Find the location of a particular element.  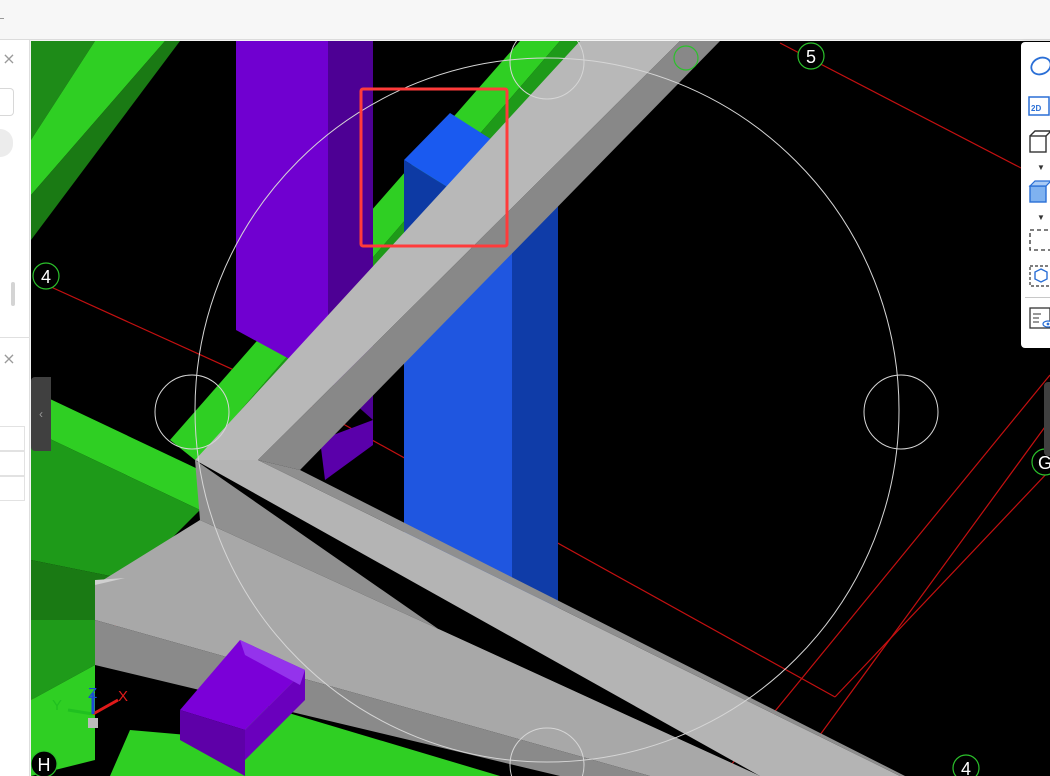

view-cube-icon is located at coordinates (1038, 142).